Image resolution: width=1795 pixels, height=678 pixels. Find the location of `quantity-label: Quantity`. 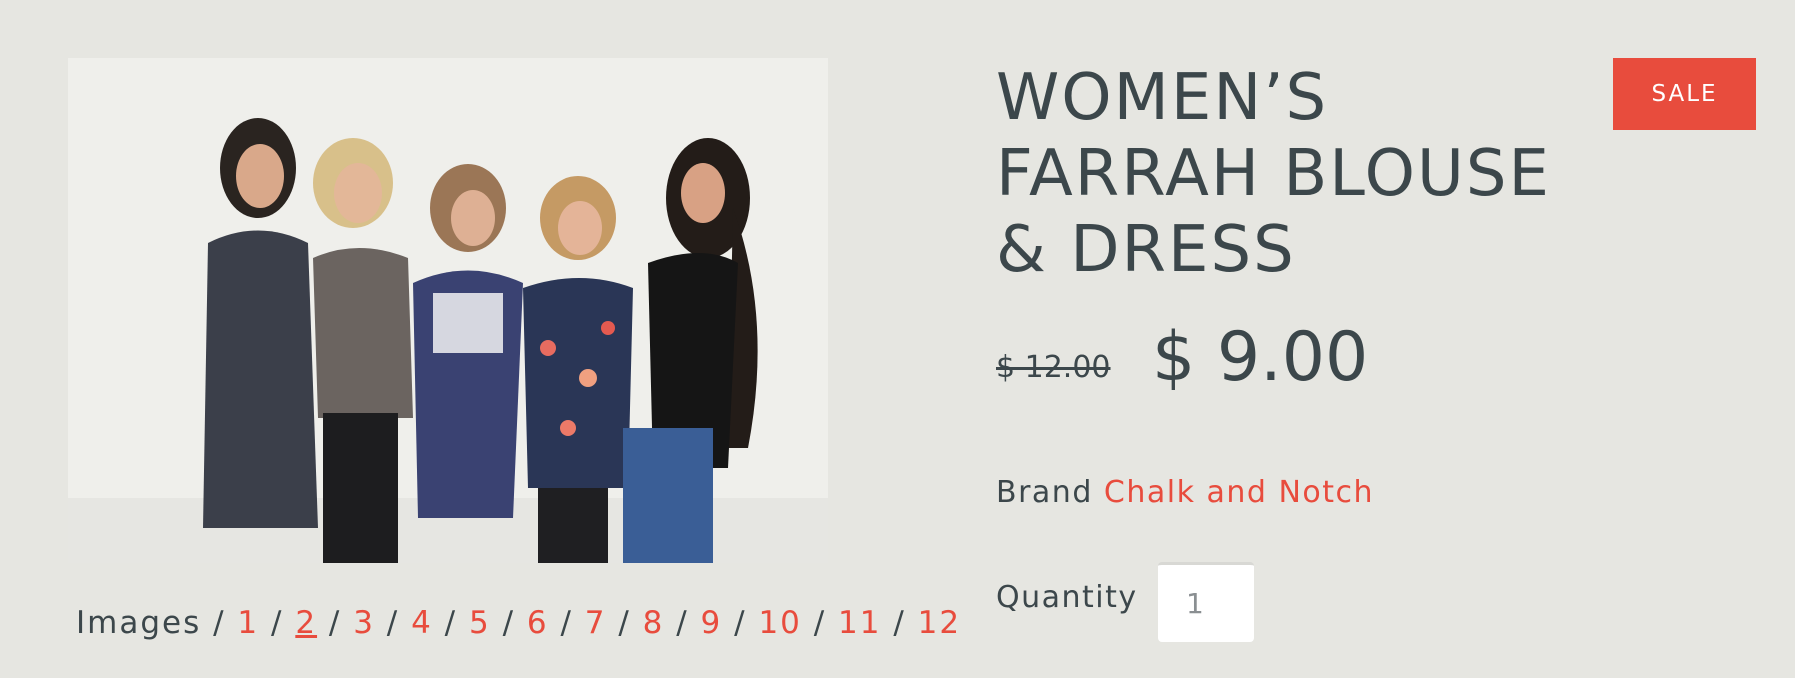

quantity-label: Quantity is located at coordinates (1067, 597).